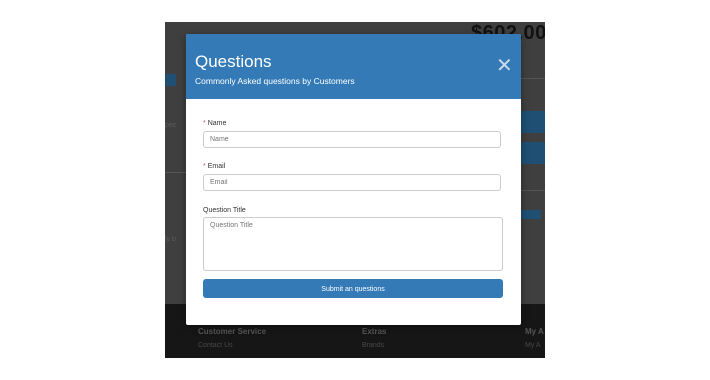 The height and width of the screenshot is (380, 710). I want to click on footer-heading: Extras, so click(374, 331).